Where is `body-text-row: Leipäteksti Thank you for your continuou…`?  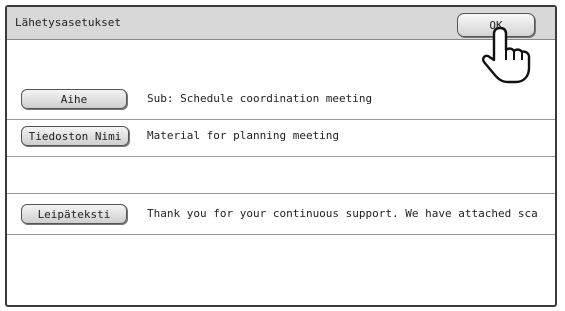 body-text-row: Leipäteksti Thank you for your continuou… is located at coordinates (281, 216).